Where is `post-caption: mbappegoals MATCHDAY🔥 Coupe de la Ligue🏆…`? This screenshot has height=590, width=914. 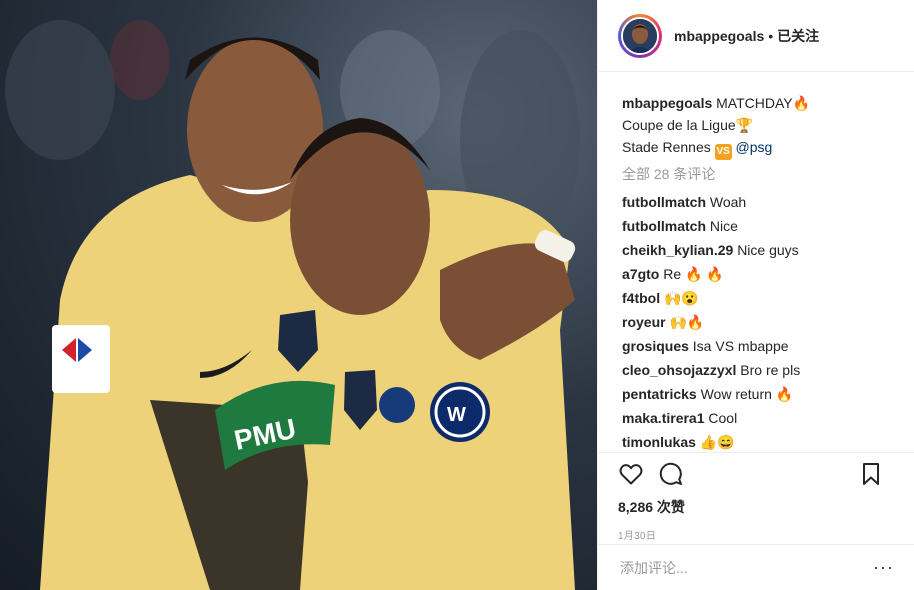 post-caption: mbappegoals MATCHDAY🔥 Coupe de la Ligue🏆… is located at coordinates (762, 126).